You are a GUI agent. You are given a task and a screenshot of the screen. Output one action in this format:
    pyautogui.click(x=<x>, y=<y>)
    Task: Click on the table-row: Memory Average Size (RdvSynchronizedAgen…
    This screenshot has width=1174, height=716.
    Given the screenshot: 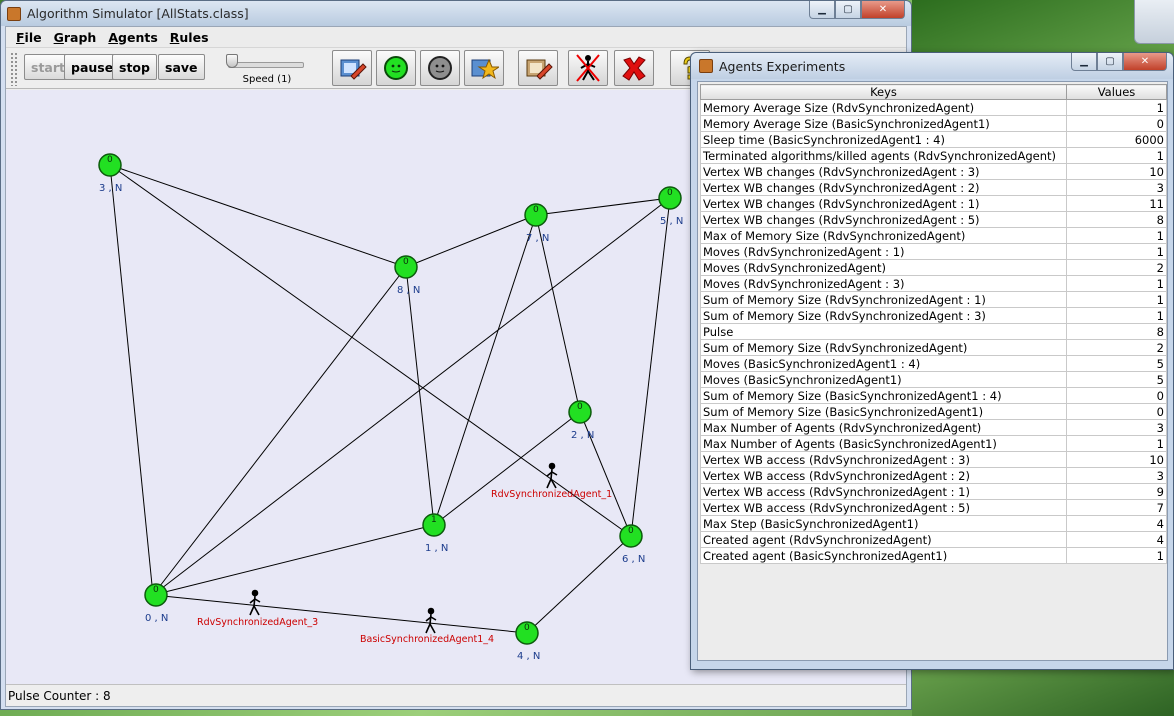 What is the action you would take?
    pyautogui.click(x=933, y=107)
    